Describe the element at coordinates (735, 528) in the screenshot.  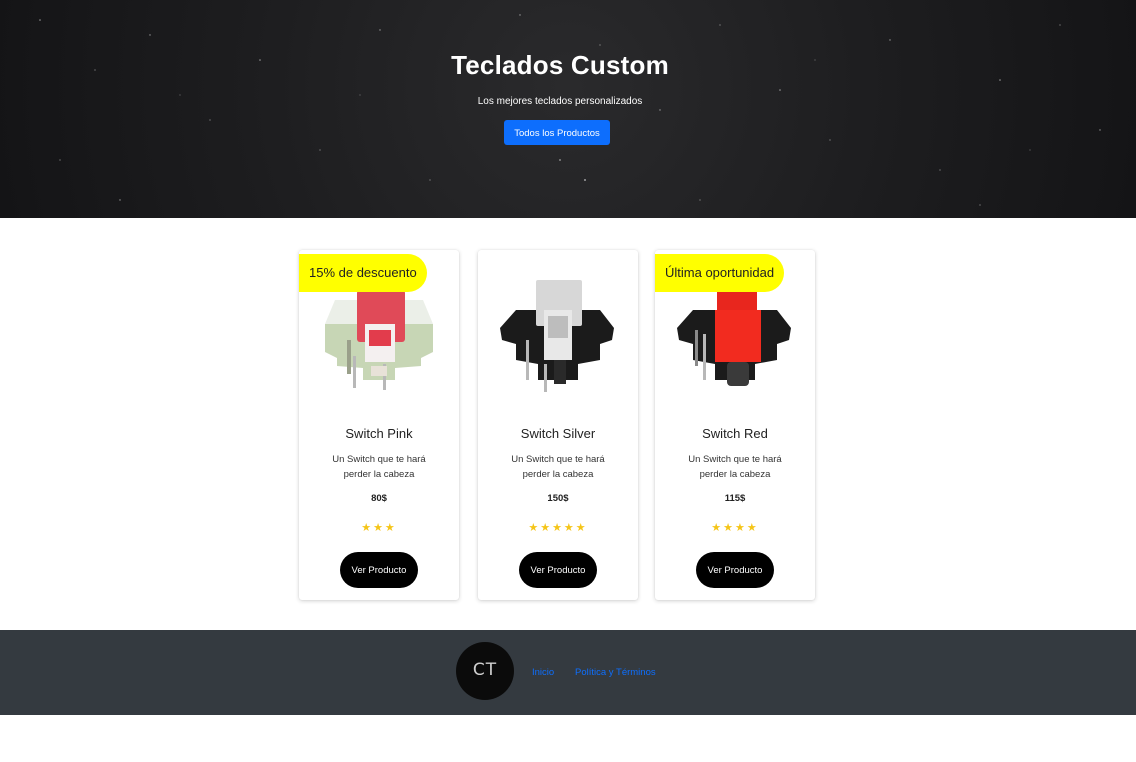
I see `rating-stars: ★★★★` at that location.